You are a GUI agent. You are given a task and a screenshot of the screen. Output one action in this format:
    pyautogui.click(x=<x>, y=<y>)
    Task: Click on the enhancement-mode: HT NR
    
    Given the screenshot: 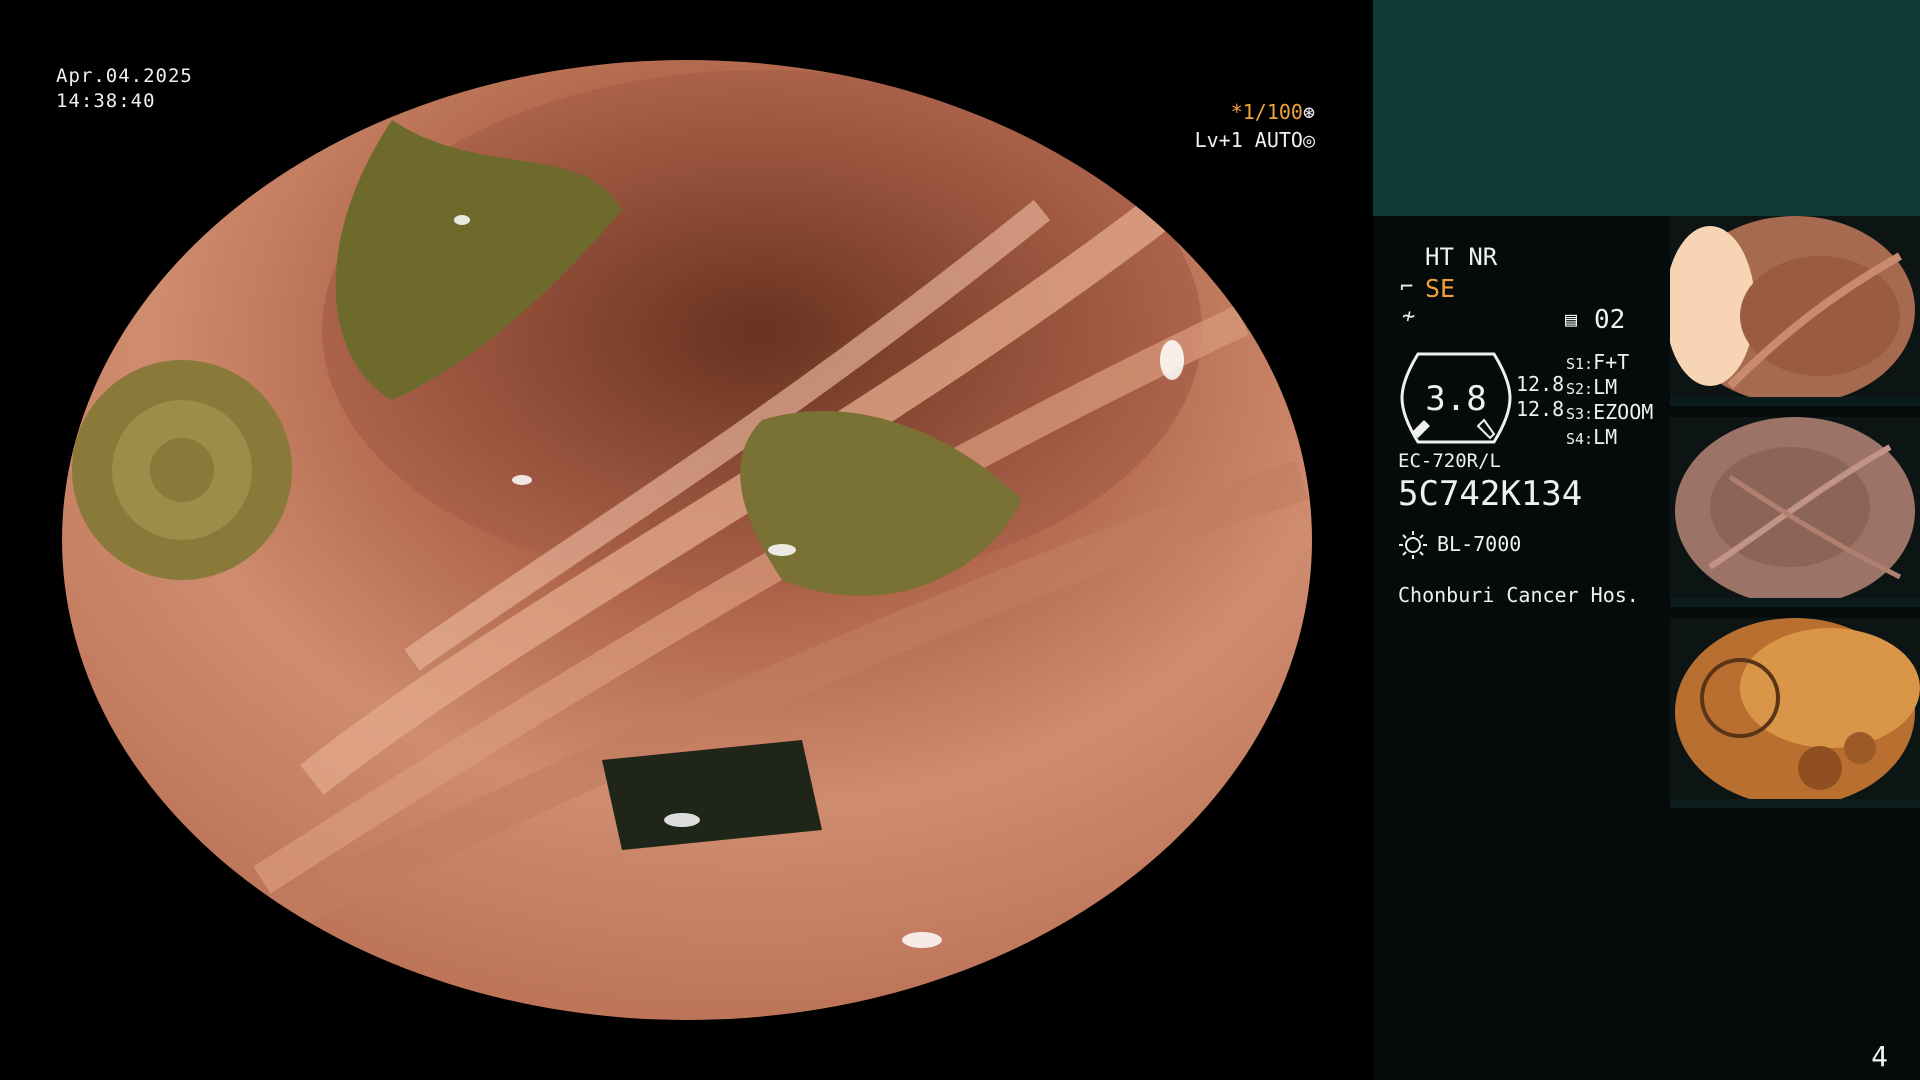 What is the action you would take?
    pyautogui.click(x=1461, y=257)
    